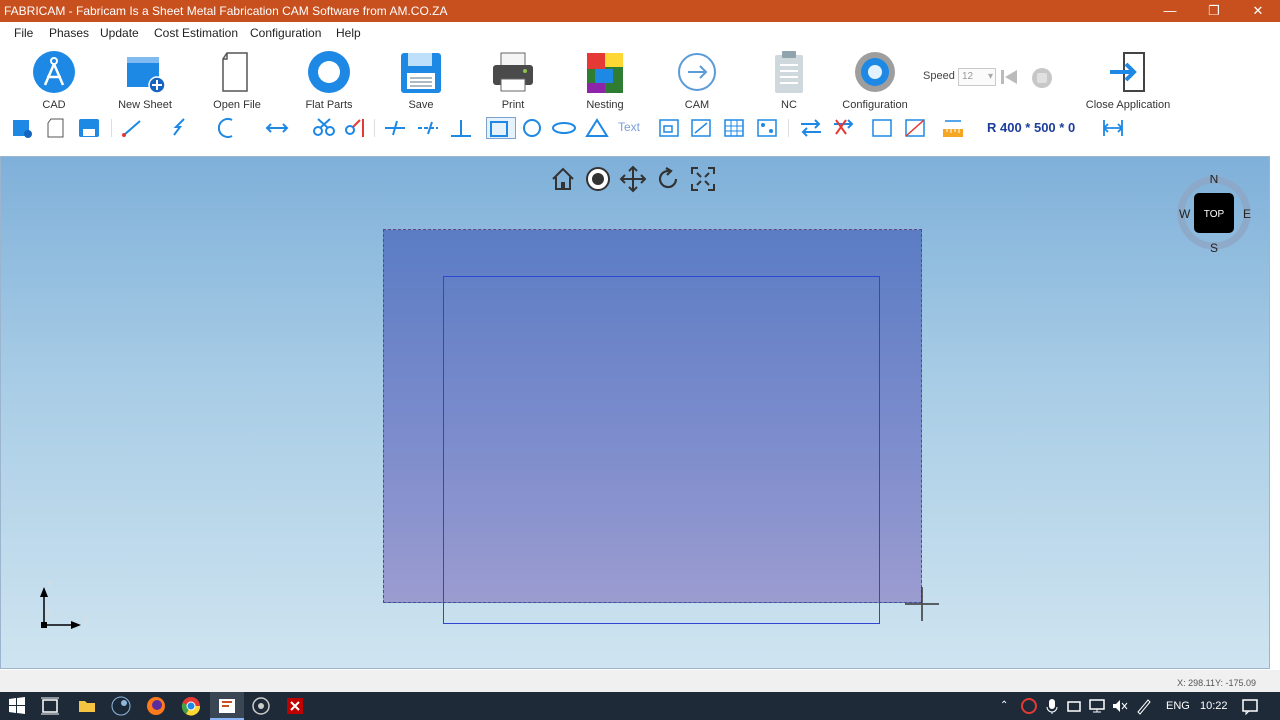  What do you see at coordinates (1214, 706) in the screenshot?
I see `clock: 10:22` at bounding box center [1214, 706].